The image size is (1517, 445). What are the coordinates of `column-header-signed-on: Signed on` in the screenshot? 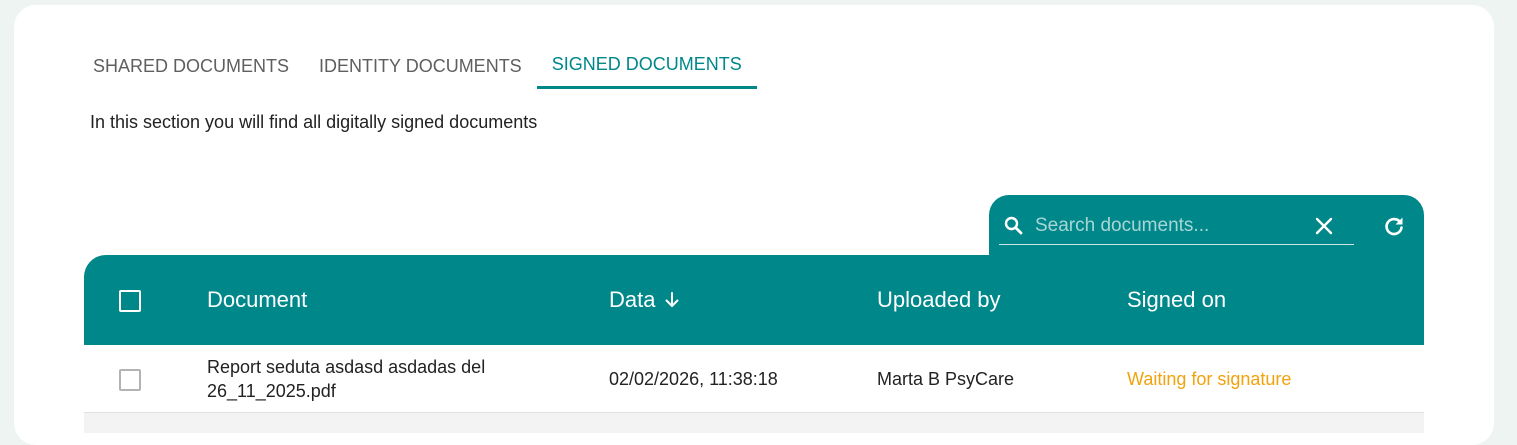 It's located at (1176, 300).